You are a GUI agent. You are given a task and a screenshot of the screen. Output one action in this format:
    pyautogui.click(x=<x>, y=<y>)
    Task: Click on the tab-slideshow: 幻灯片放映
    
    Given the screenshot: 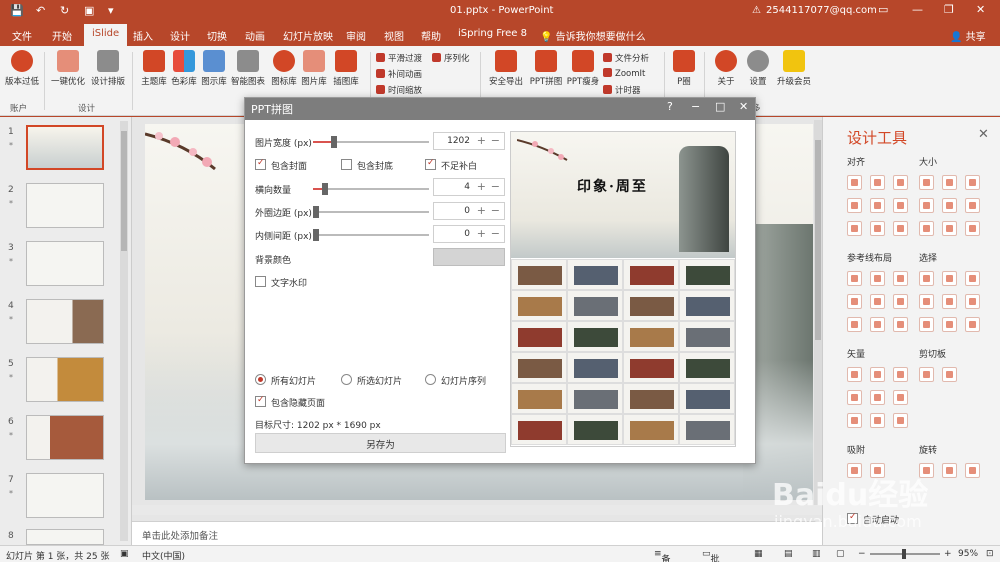 What is the action you would take?
    pyautogui.click(x=308, y=35)
    